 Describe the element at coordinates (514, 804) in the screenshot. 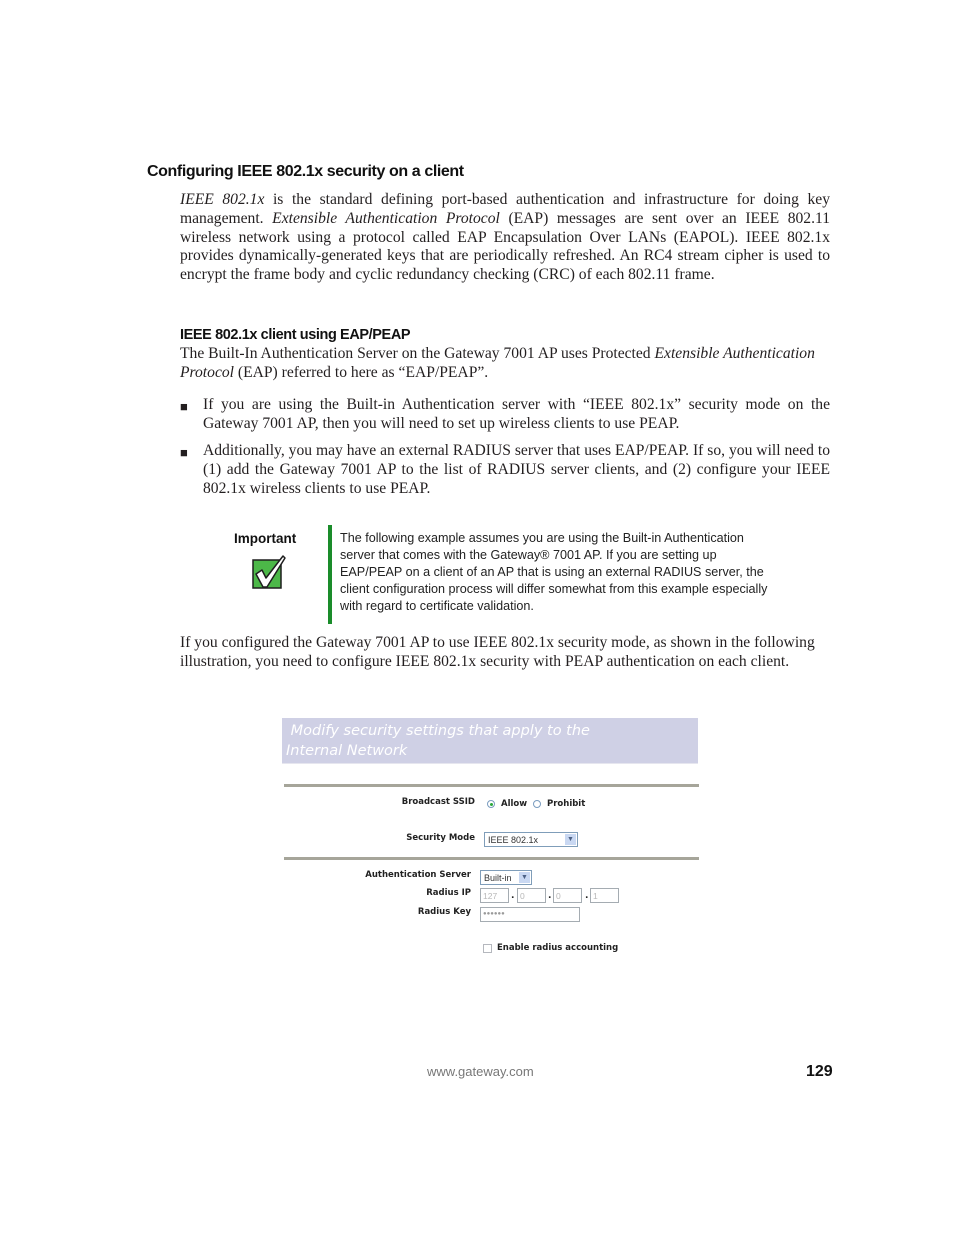

I see `allow-radio-label: Allow` at that location.